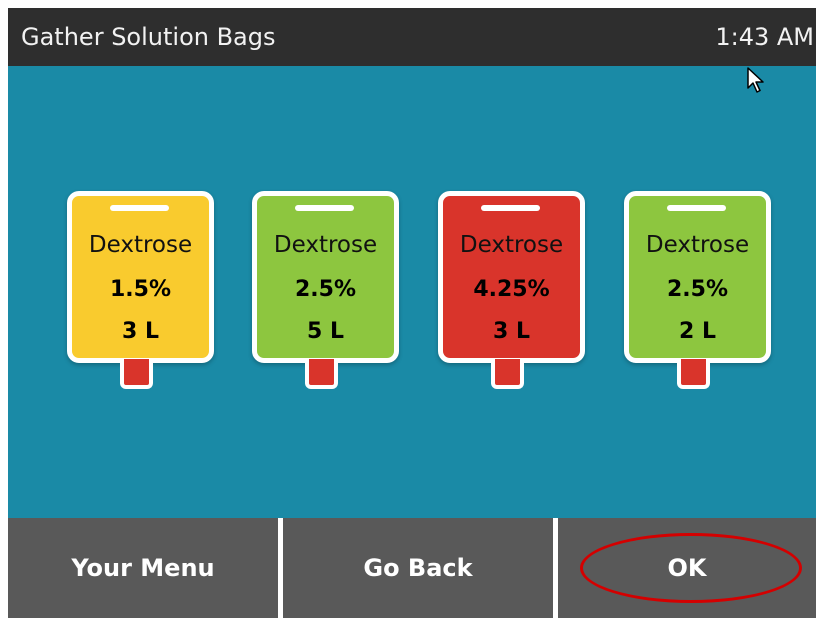 Image resolution: width=816 pixels, height=618 pixels. I want to click on solution-bag: Dextrose 4.25% 3 L, so click(511, 291).